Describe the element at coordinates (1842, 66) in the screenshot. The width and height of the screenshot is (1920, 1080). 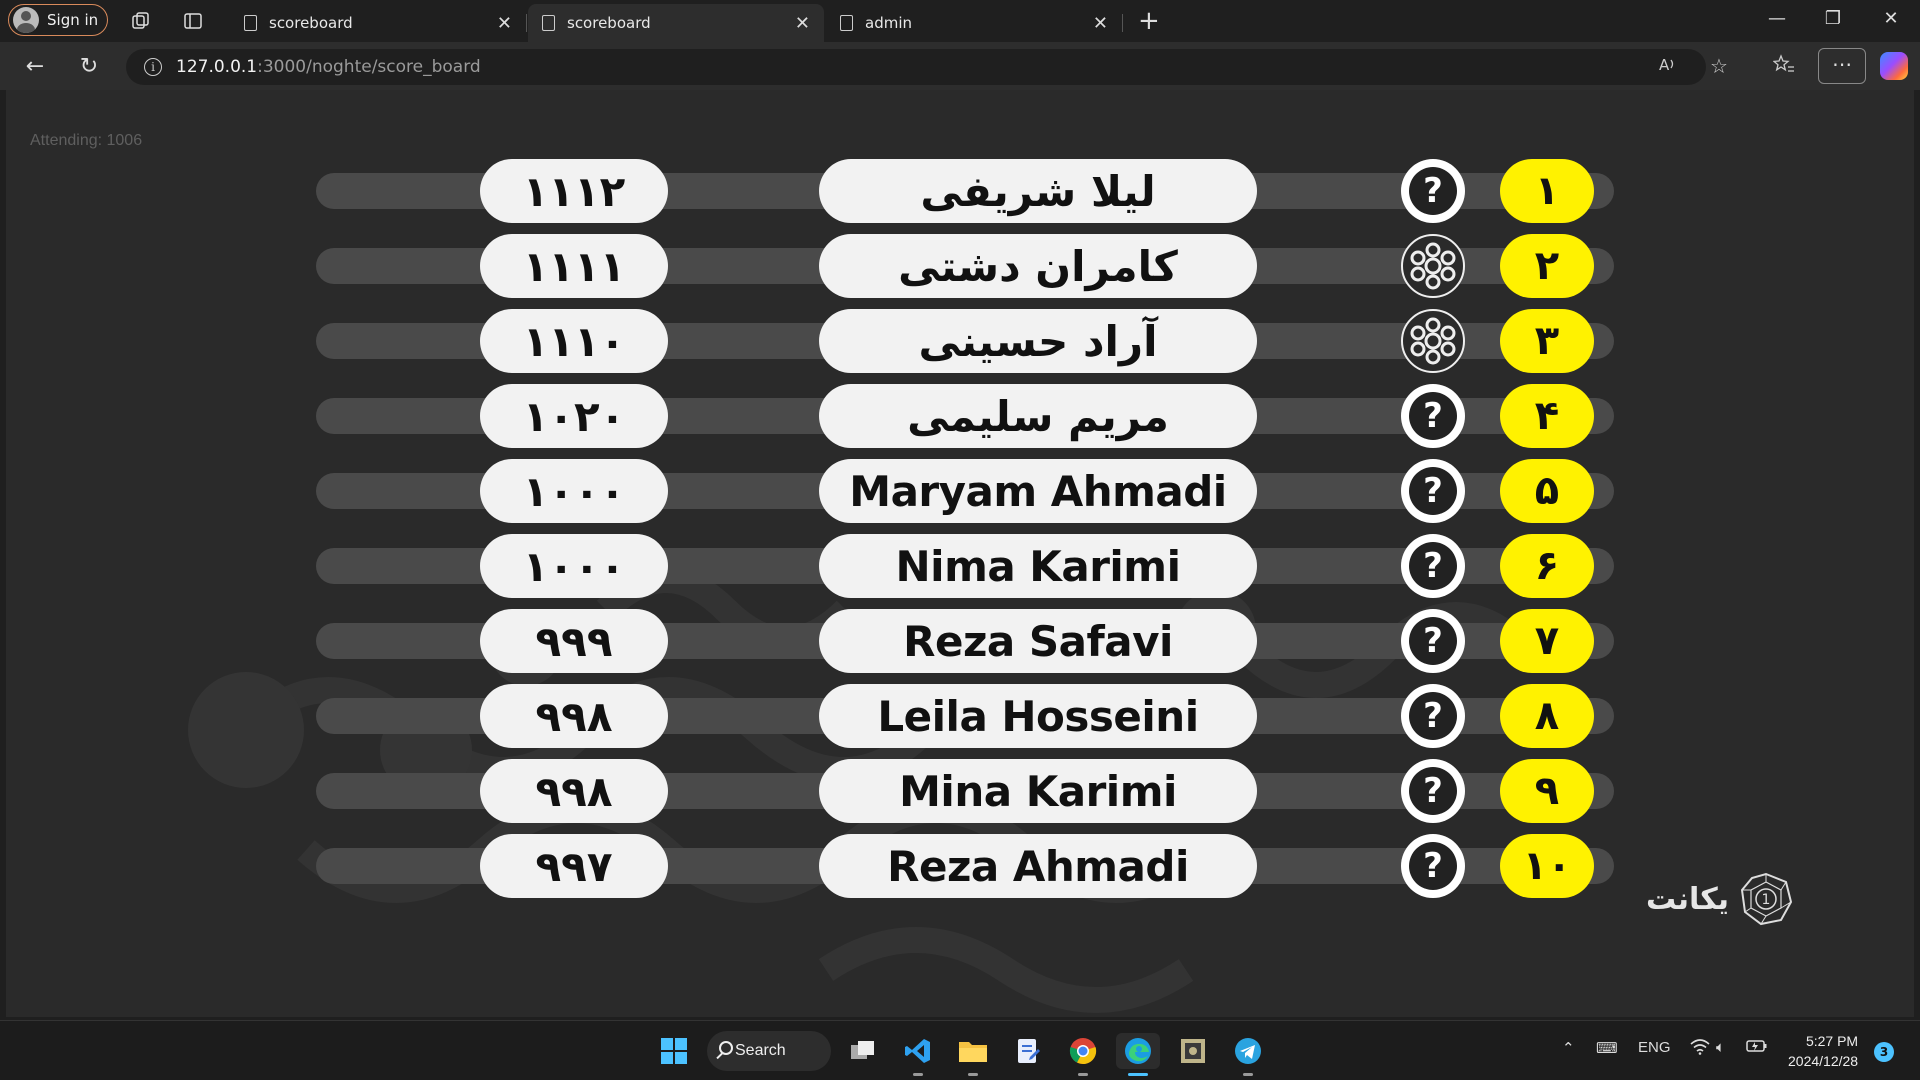
I see `more-options-button: ⋯` at that location.